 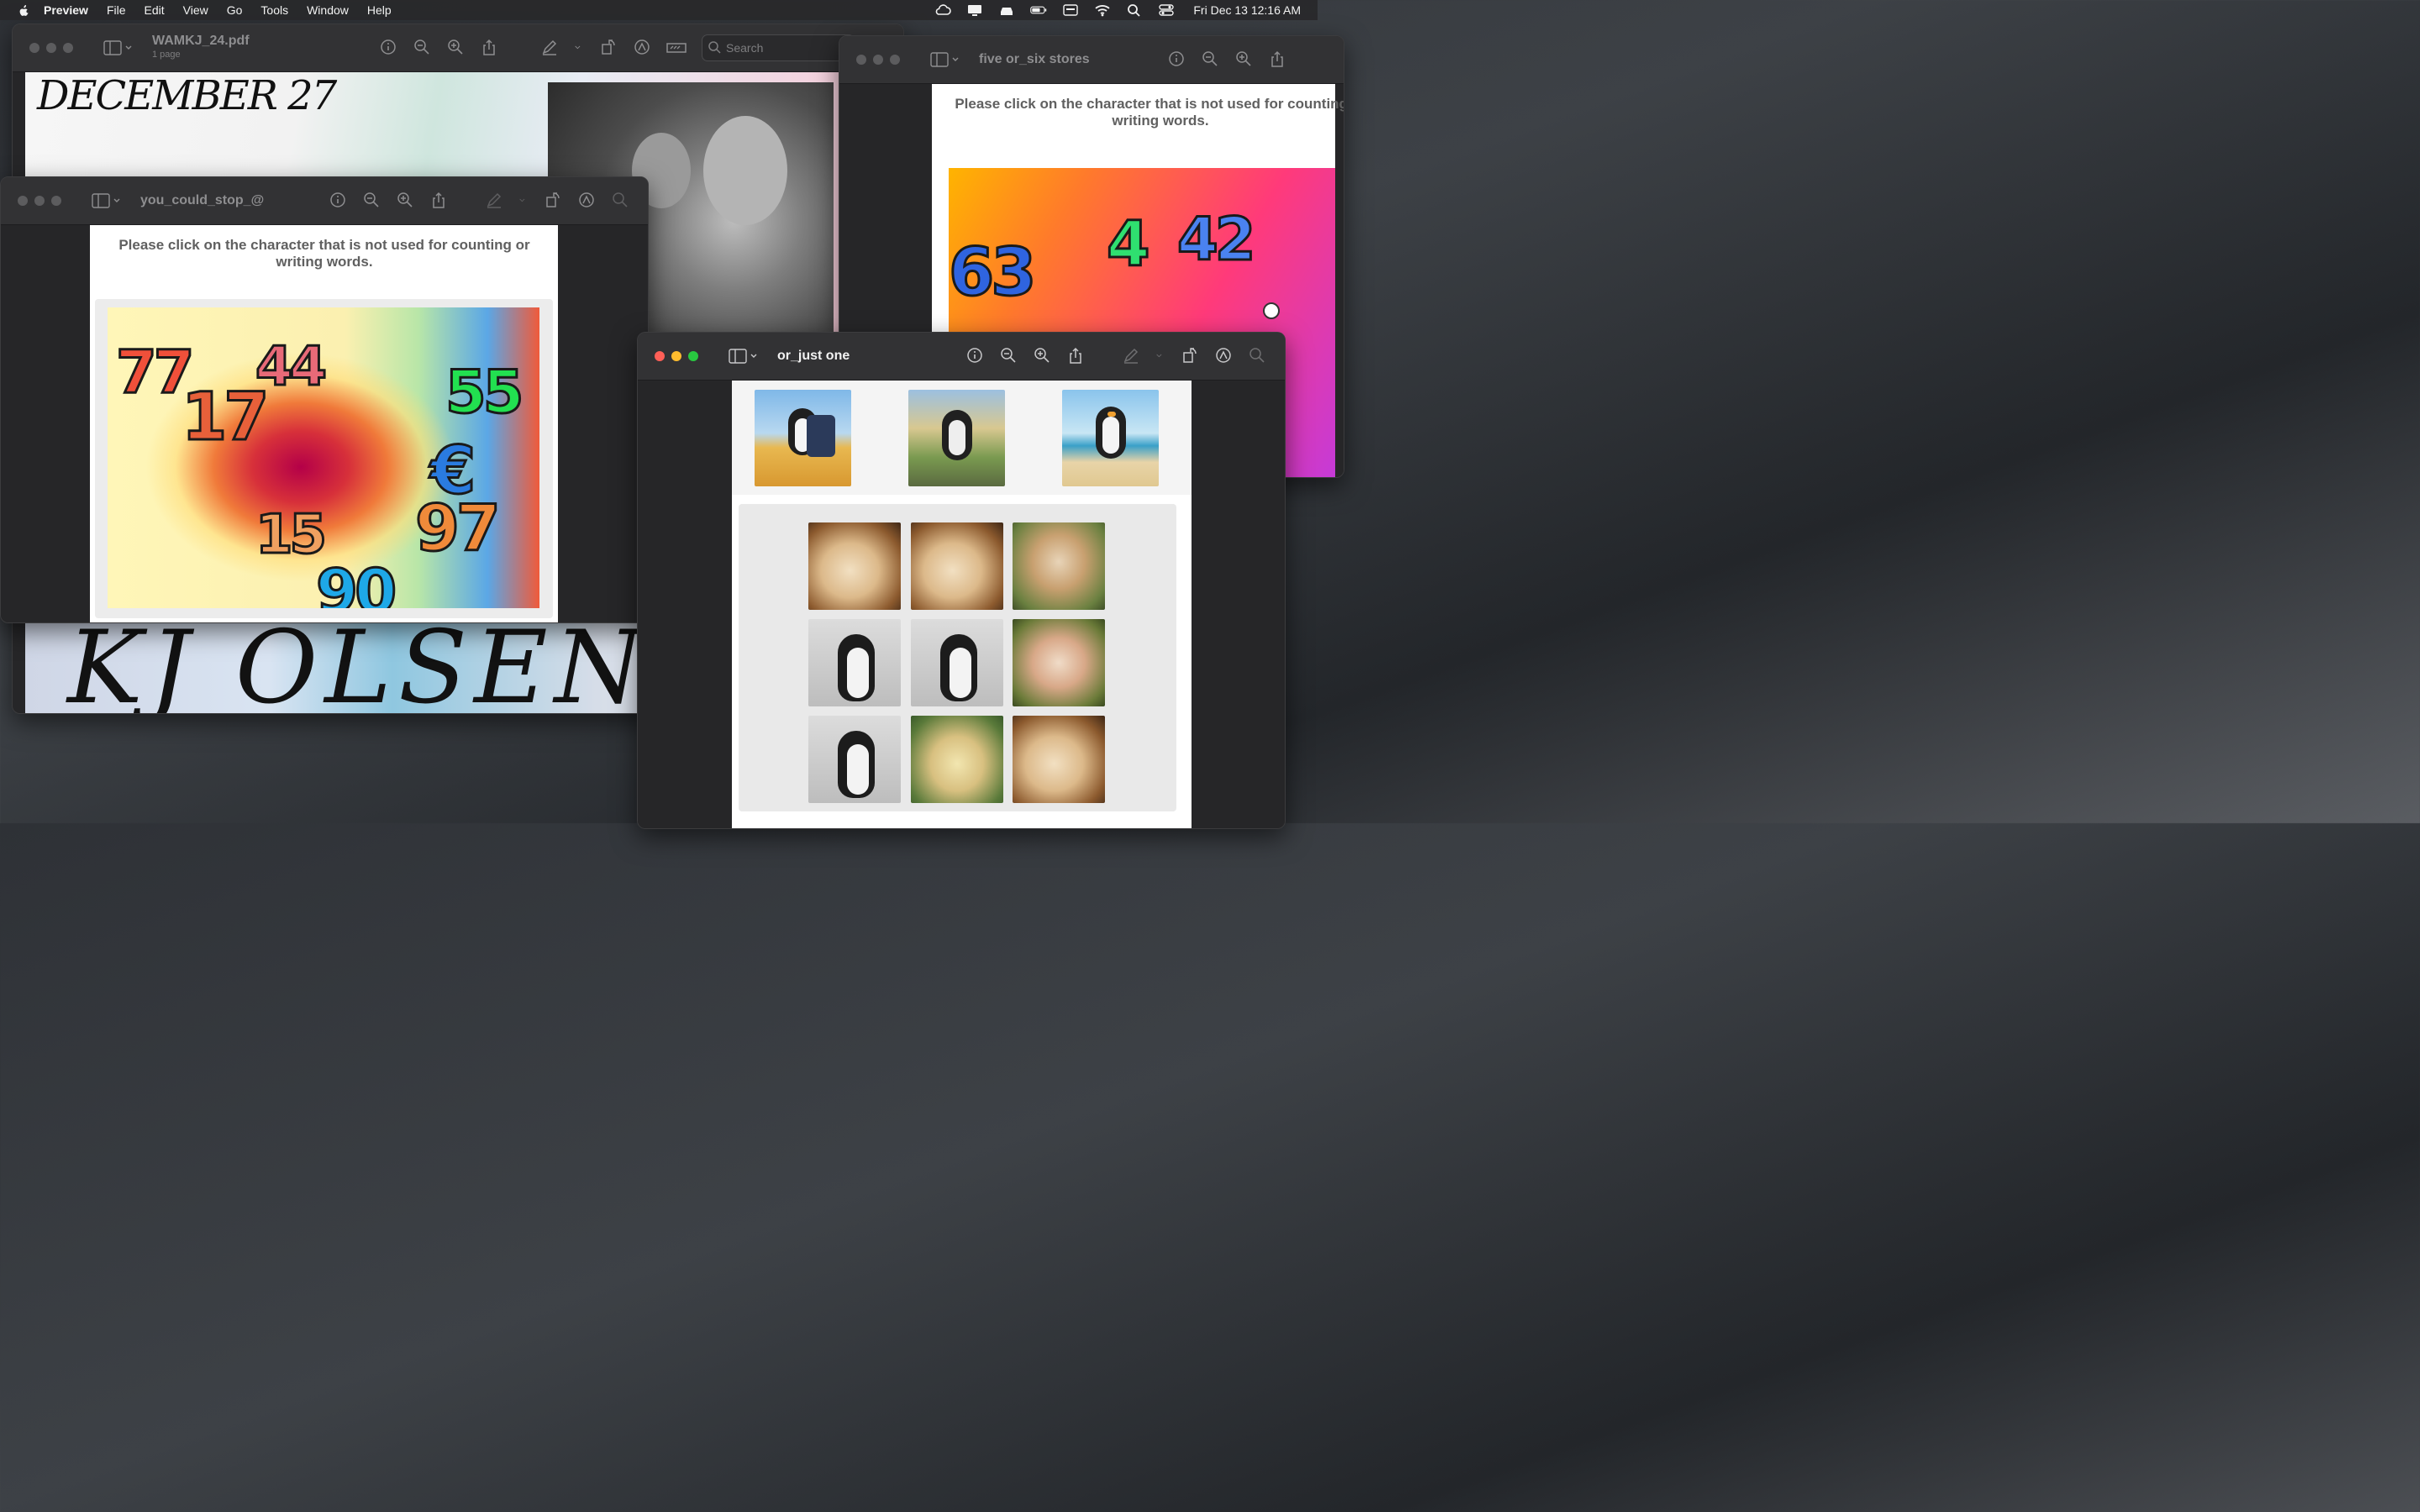 I want to click on captcha-character: 42, so click(x=1216, y=240).